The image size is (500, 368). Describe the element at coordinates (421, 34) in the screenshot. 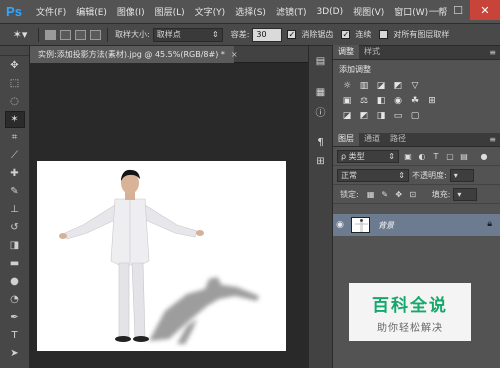

I see `sample-all-layers-label: 对所有图层取样` at that location.